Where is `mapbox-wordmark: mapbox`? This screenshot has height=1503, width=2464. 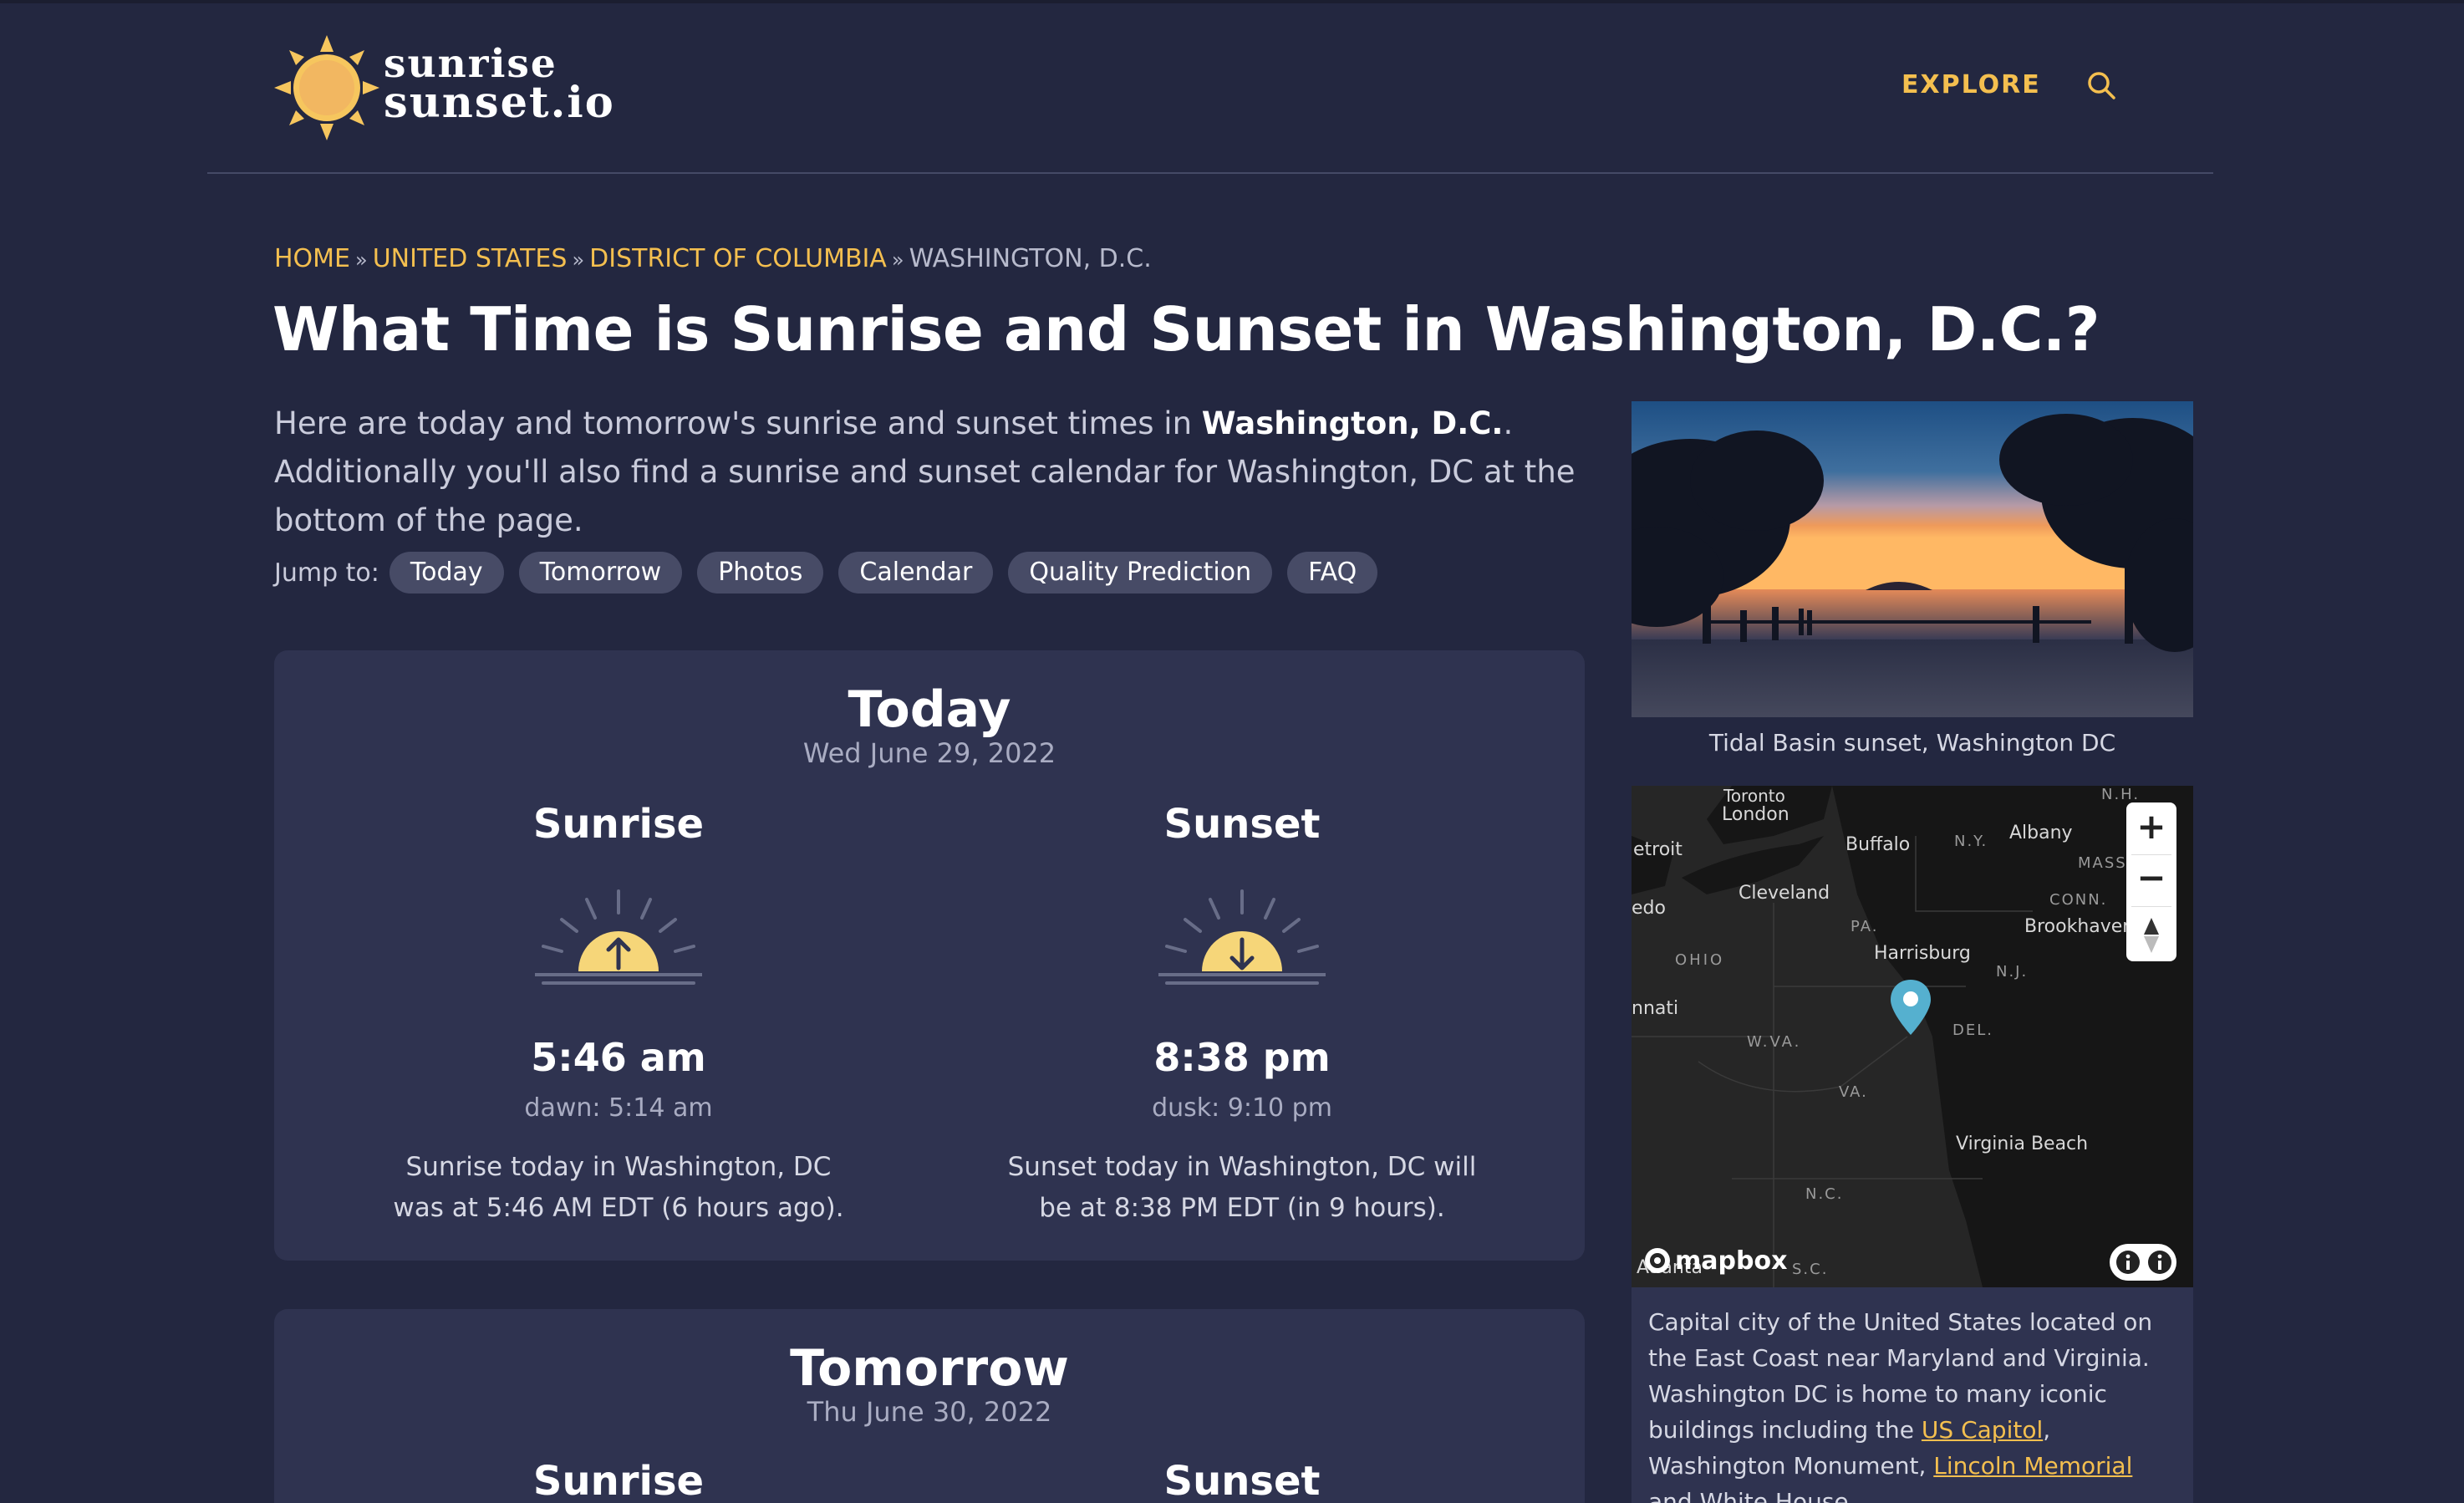 mapbox-wordmark: mapbox is located at coordinates (1731, 1261).